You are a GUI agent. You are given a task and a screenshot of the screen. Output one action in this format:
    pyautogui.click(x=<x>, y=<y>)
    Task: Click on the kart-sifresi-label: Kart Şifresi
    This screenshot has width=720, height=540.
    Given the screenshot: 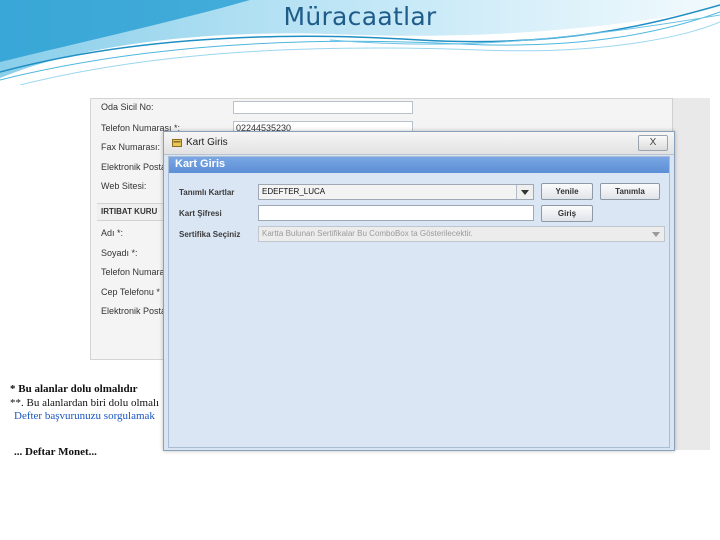 What is the action you would take?
    pyautogui.click(x=200, y=213)
    